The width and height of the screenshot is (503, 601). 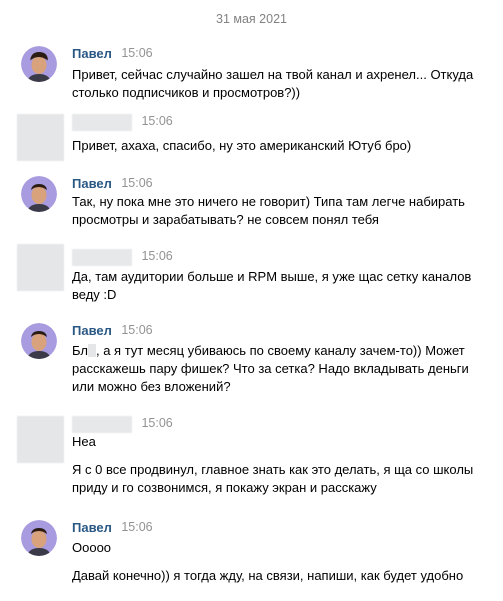 What do you see at coordinates (91, 350) in the screenshot?
I see `redaction` at bounding box center [91, 350].